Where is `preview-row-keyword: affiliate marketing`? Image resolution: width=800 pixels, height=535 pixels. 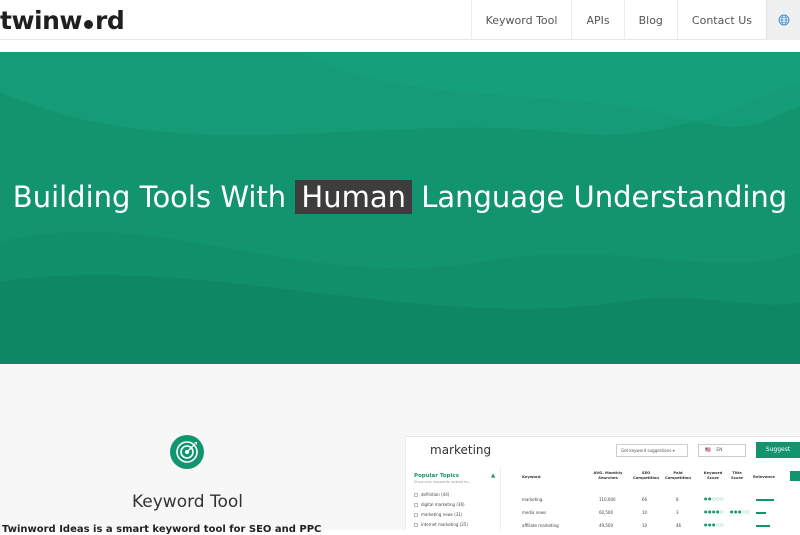
preview-row-keyword: affiliate marketing is located at coordinates (540, 525).